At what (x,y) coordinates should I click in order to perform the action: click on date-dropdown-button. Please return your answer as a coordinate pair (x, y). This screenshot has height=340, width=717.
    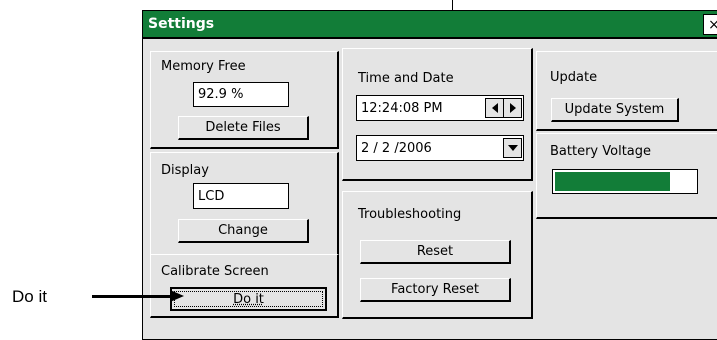
    Looking at the image, I should click on (512, 148).